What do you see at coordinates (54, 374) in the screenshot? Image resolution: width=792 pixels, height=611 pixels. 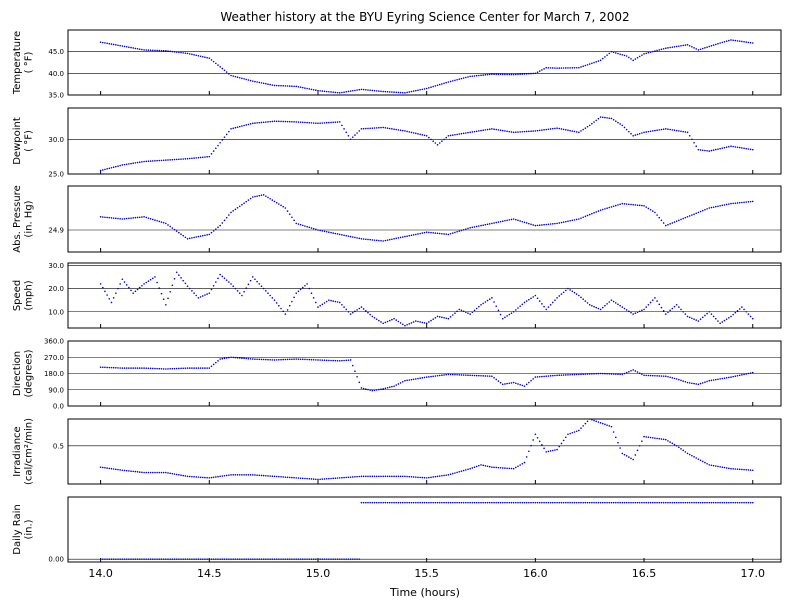 I see `y-tick-label-direction: 180.0` at bounding box center [54, 374].